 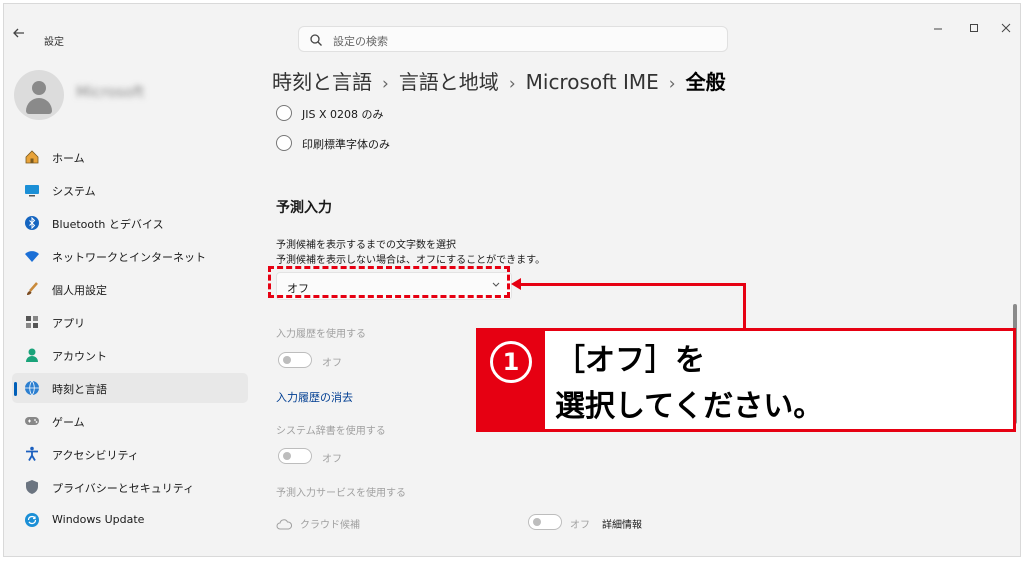 I want to click on back-button, so click(x=22, y=36).